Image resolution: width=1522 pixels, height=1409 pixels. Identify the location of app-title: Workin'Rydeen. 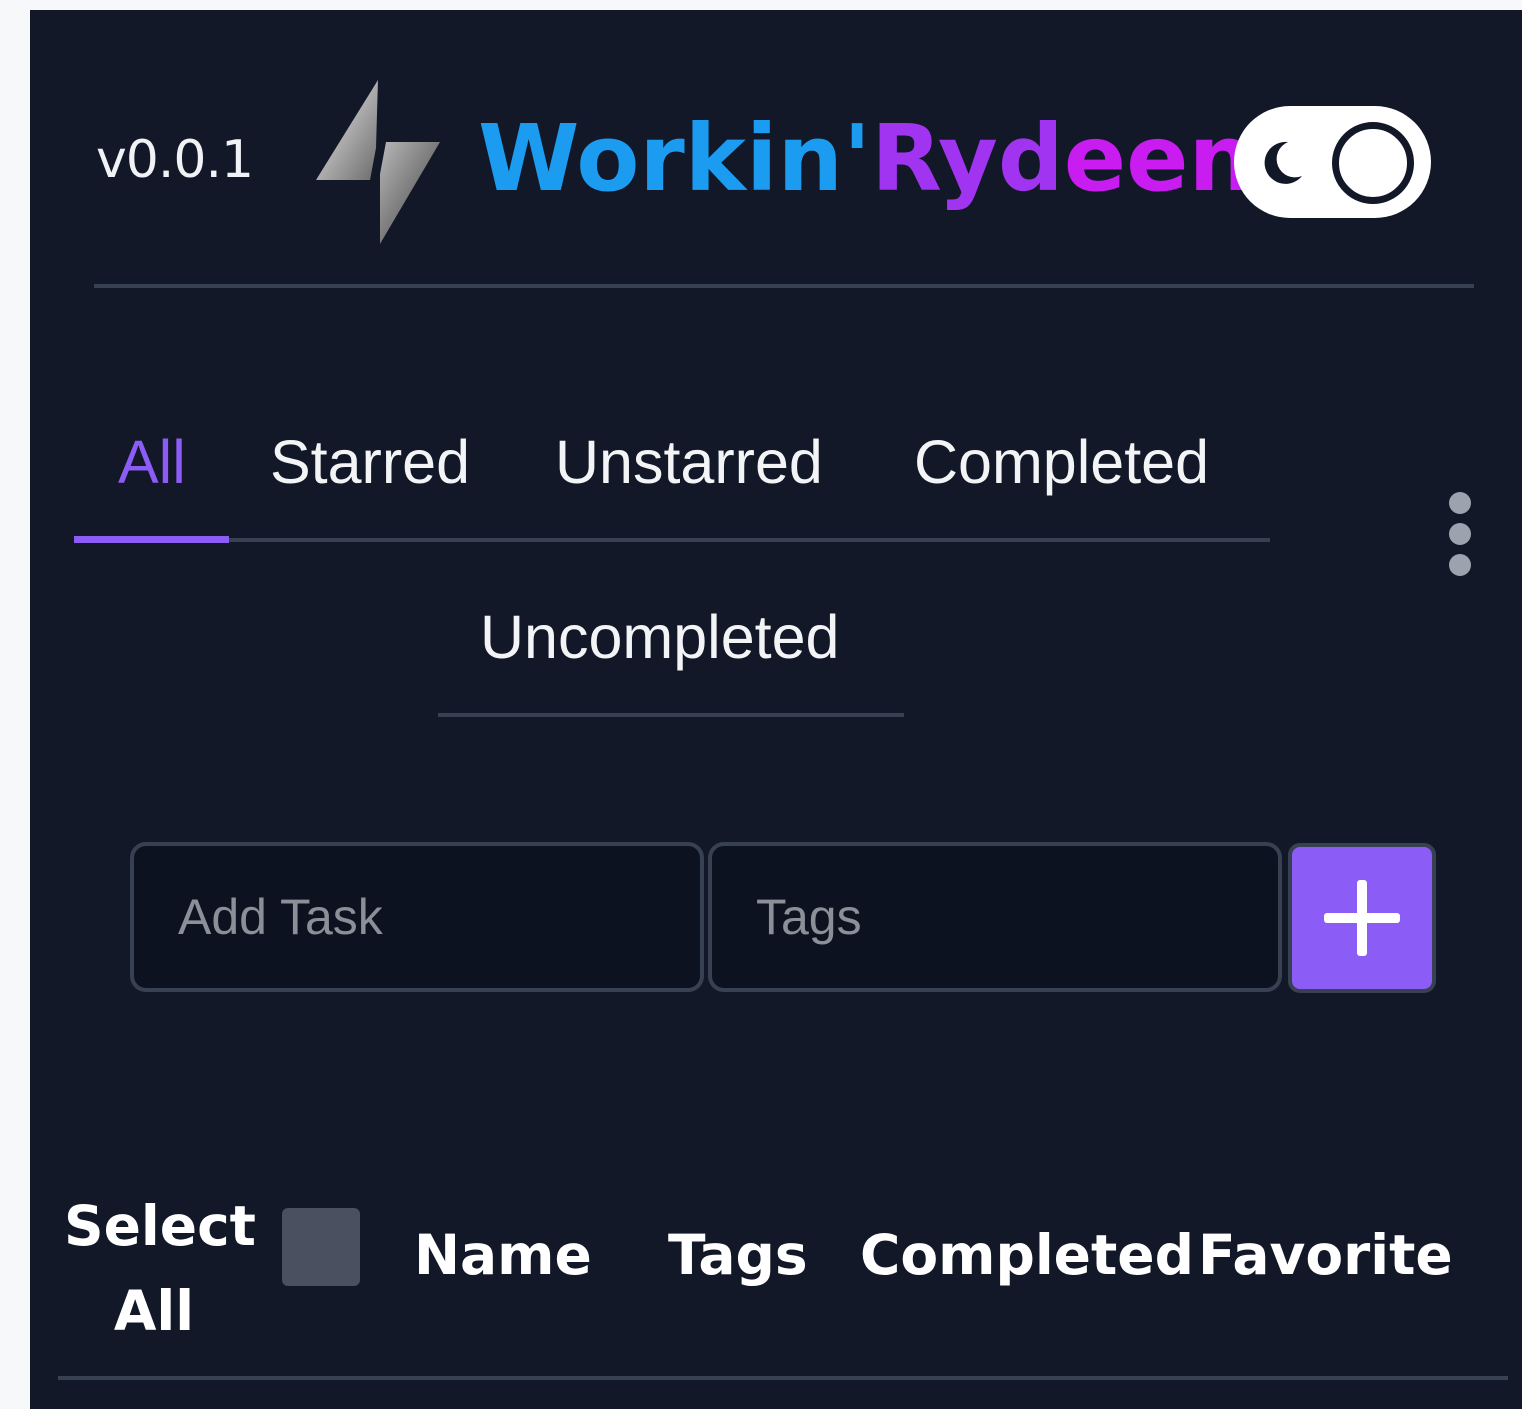
(866, 159).